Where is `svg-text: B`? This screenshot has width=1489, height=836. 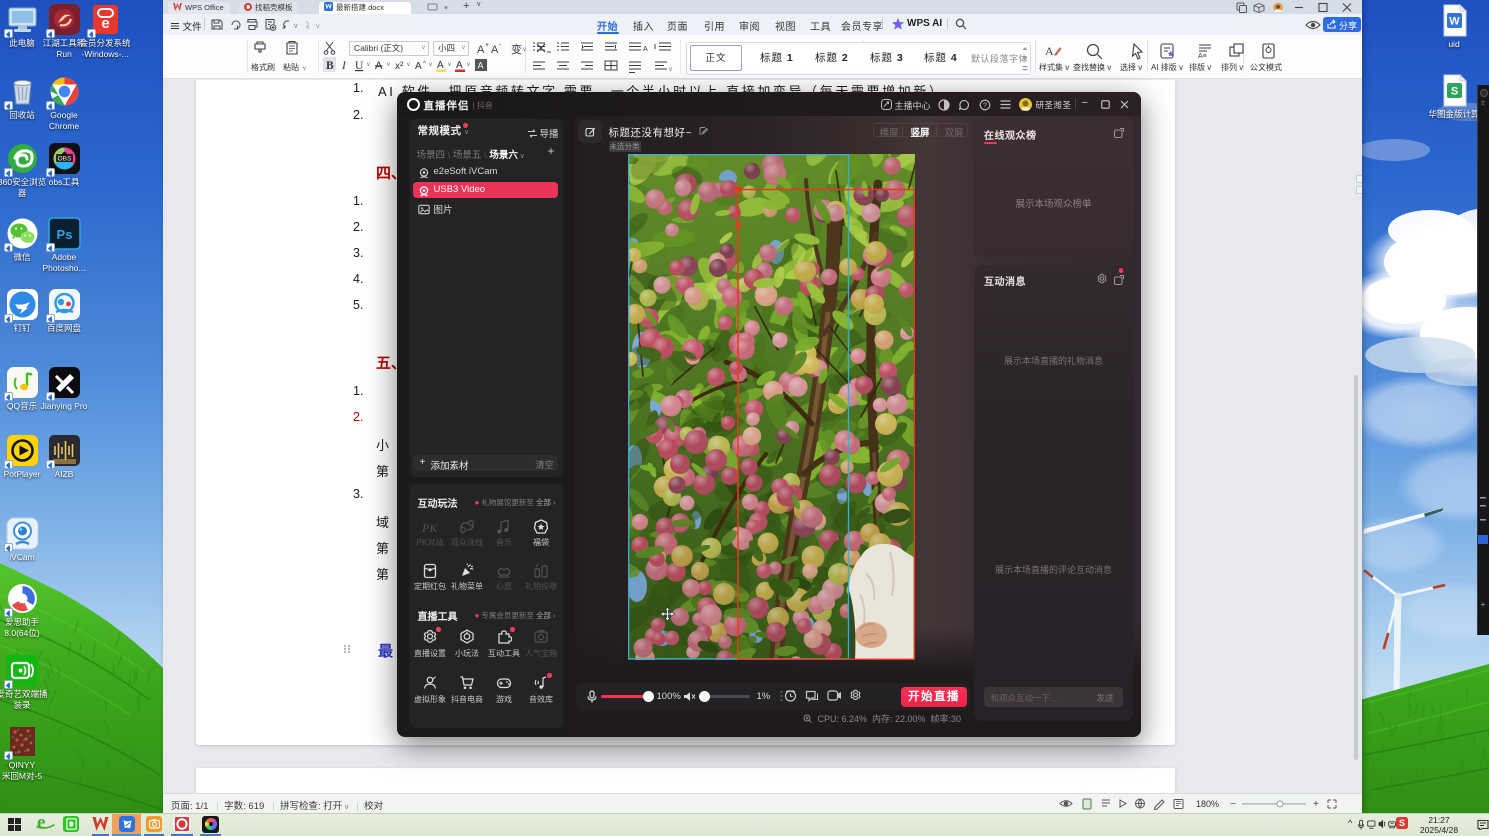 svg-text: B is located at coordinates (330, 66).